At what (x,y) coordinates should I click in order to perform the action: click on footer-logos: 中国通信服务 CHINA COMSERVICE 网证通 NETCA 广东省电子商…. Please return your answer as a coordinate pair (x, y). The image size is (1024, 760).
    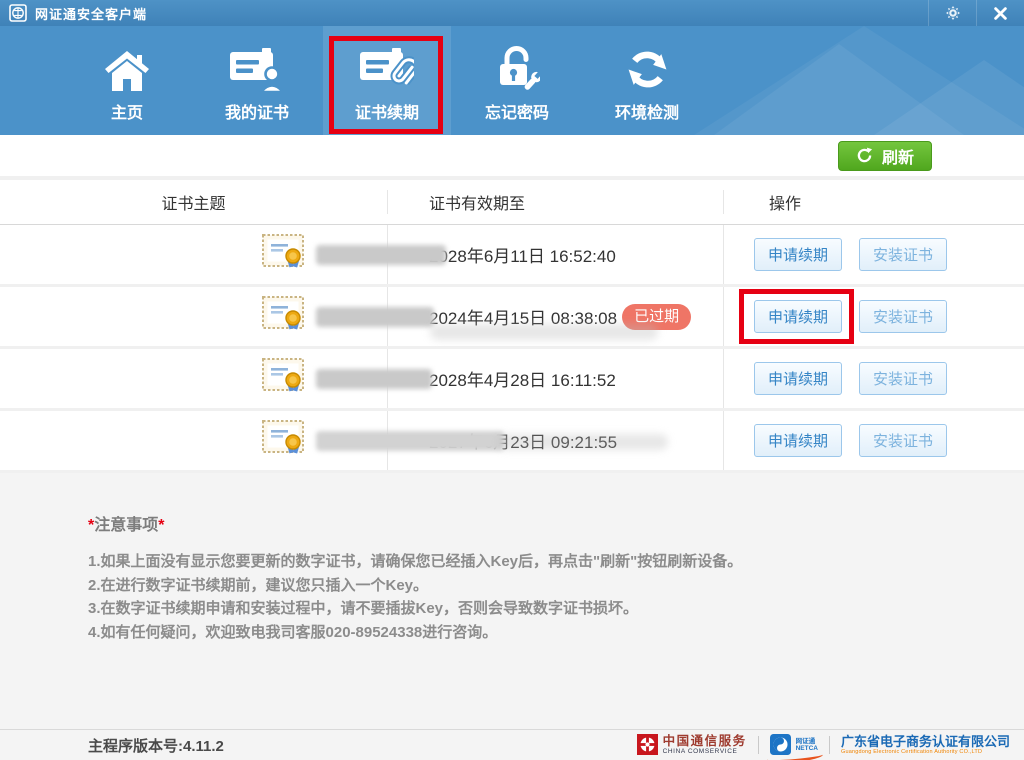
    Looking at the image, I should click on (823, 746).